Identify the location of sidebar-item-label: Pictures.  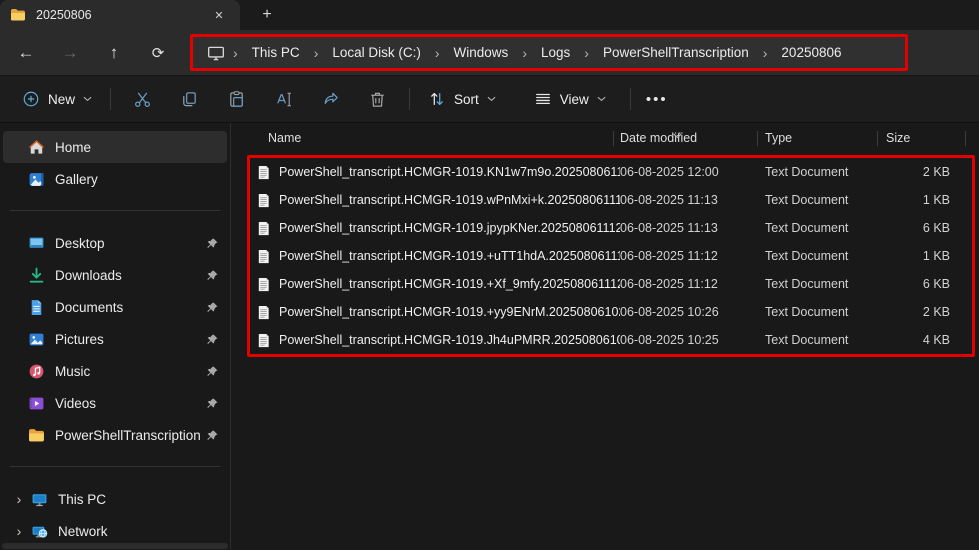
(79, 339).